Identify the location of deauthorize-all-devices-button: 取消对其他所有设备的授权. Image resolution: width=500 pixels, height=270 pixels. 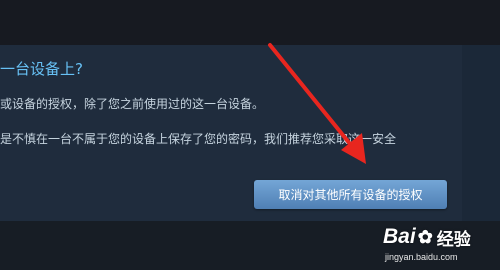
(350, 194).